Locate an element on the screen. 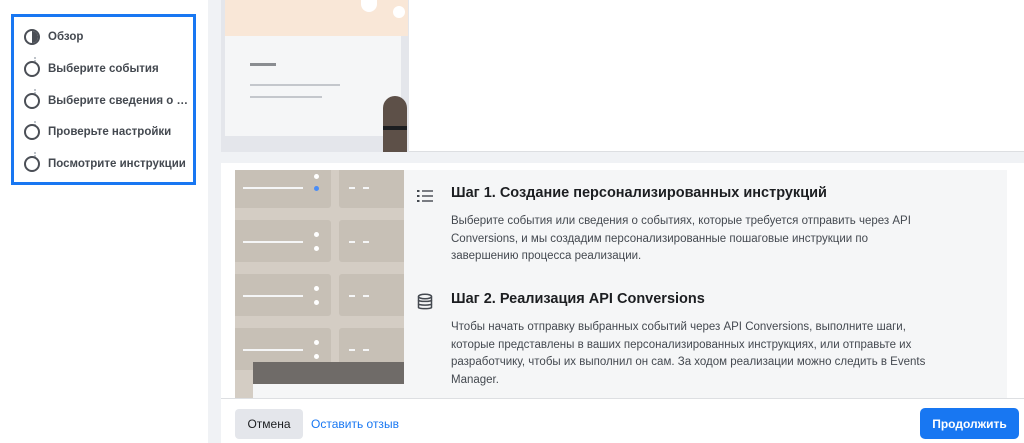 This screenshot has height=443, width=1024. stepper-item-select-event-details: Выберите сведения о событиях is located at coordinates (109, 101).